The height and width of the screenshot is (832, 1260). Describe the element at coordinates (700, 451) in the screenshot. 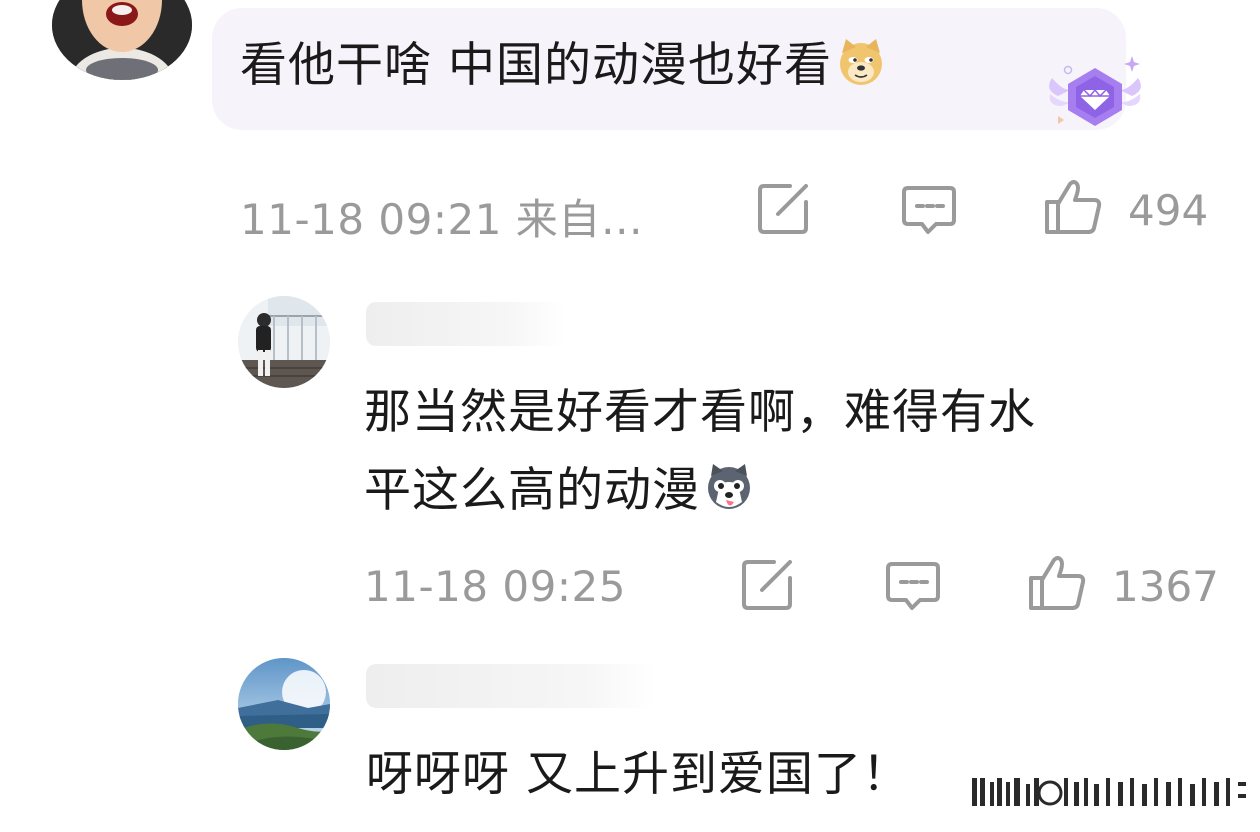

I see `comment-text: 那当然是好看才看啊，难得有水 平这么高的动漫` at that location.